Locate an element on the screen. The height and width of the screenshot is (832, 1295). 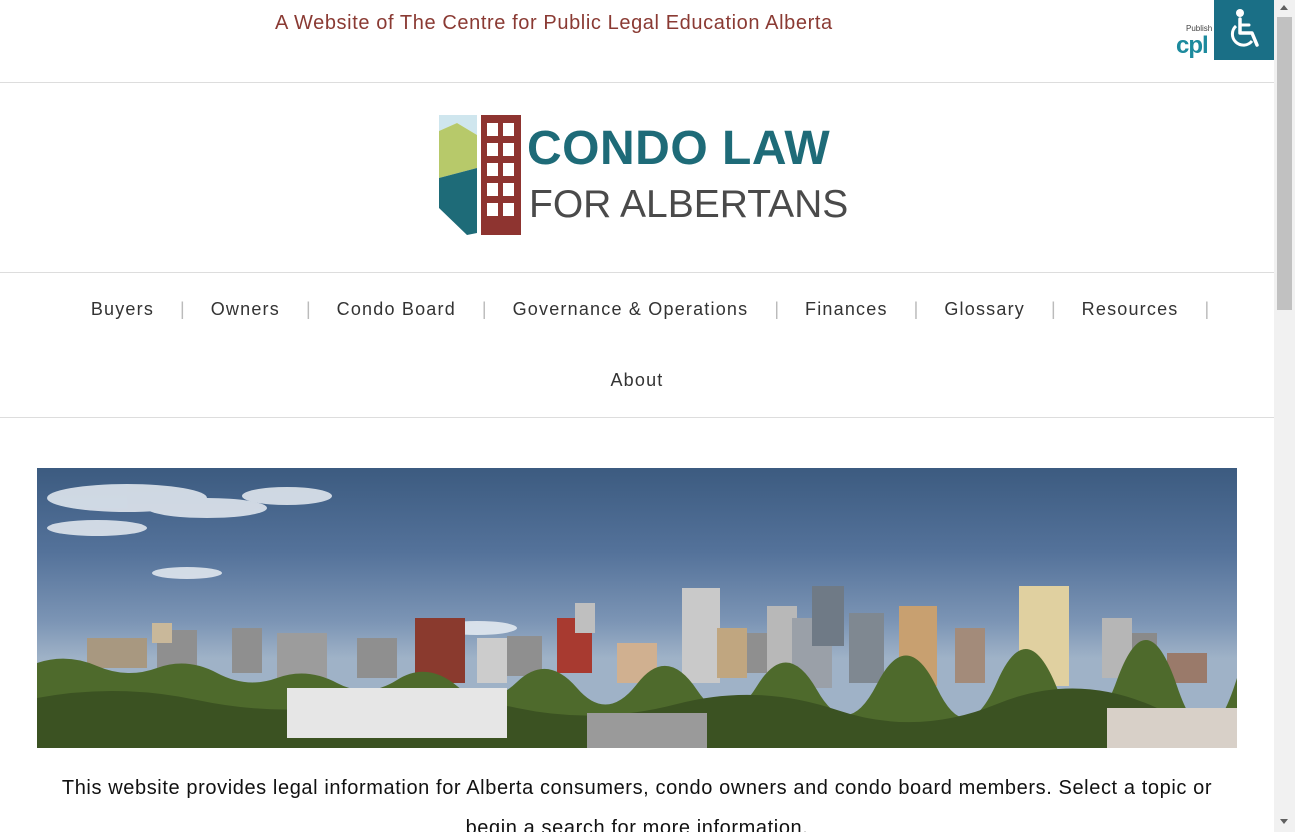
scroll-up-arrow-icon is located at coordinates (1284, 7).